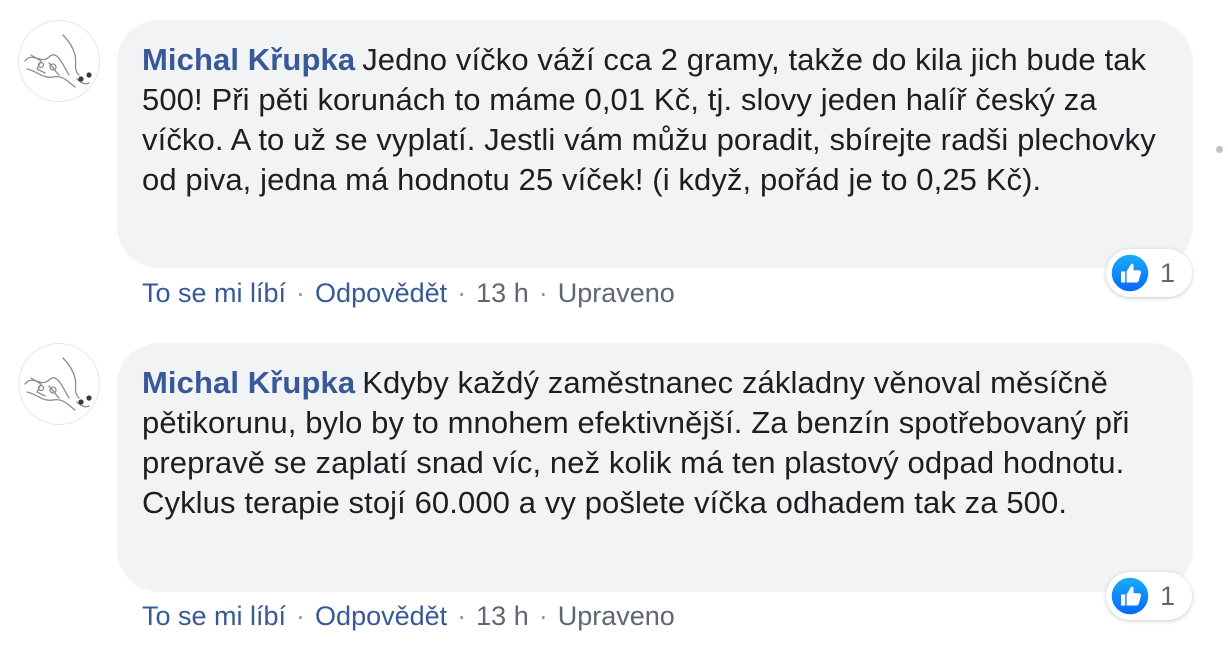 The height and width of the screenshot is (658, 1228). What do you see at coordinates (1219, 149) in the screenshot?
I see `comment-options-dot` at bounding box center [1219, 149].